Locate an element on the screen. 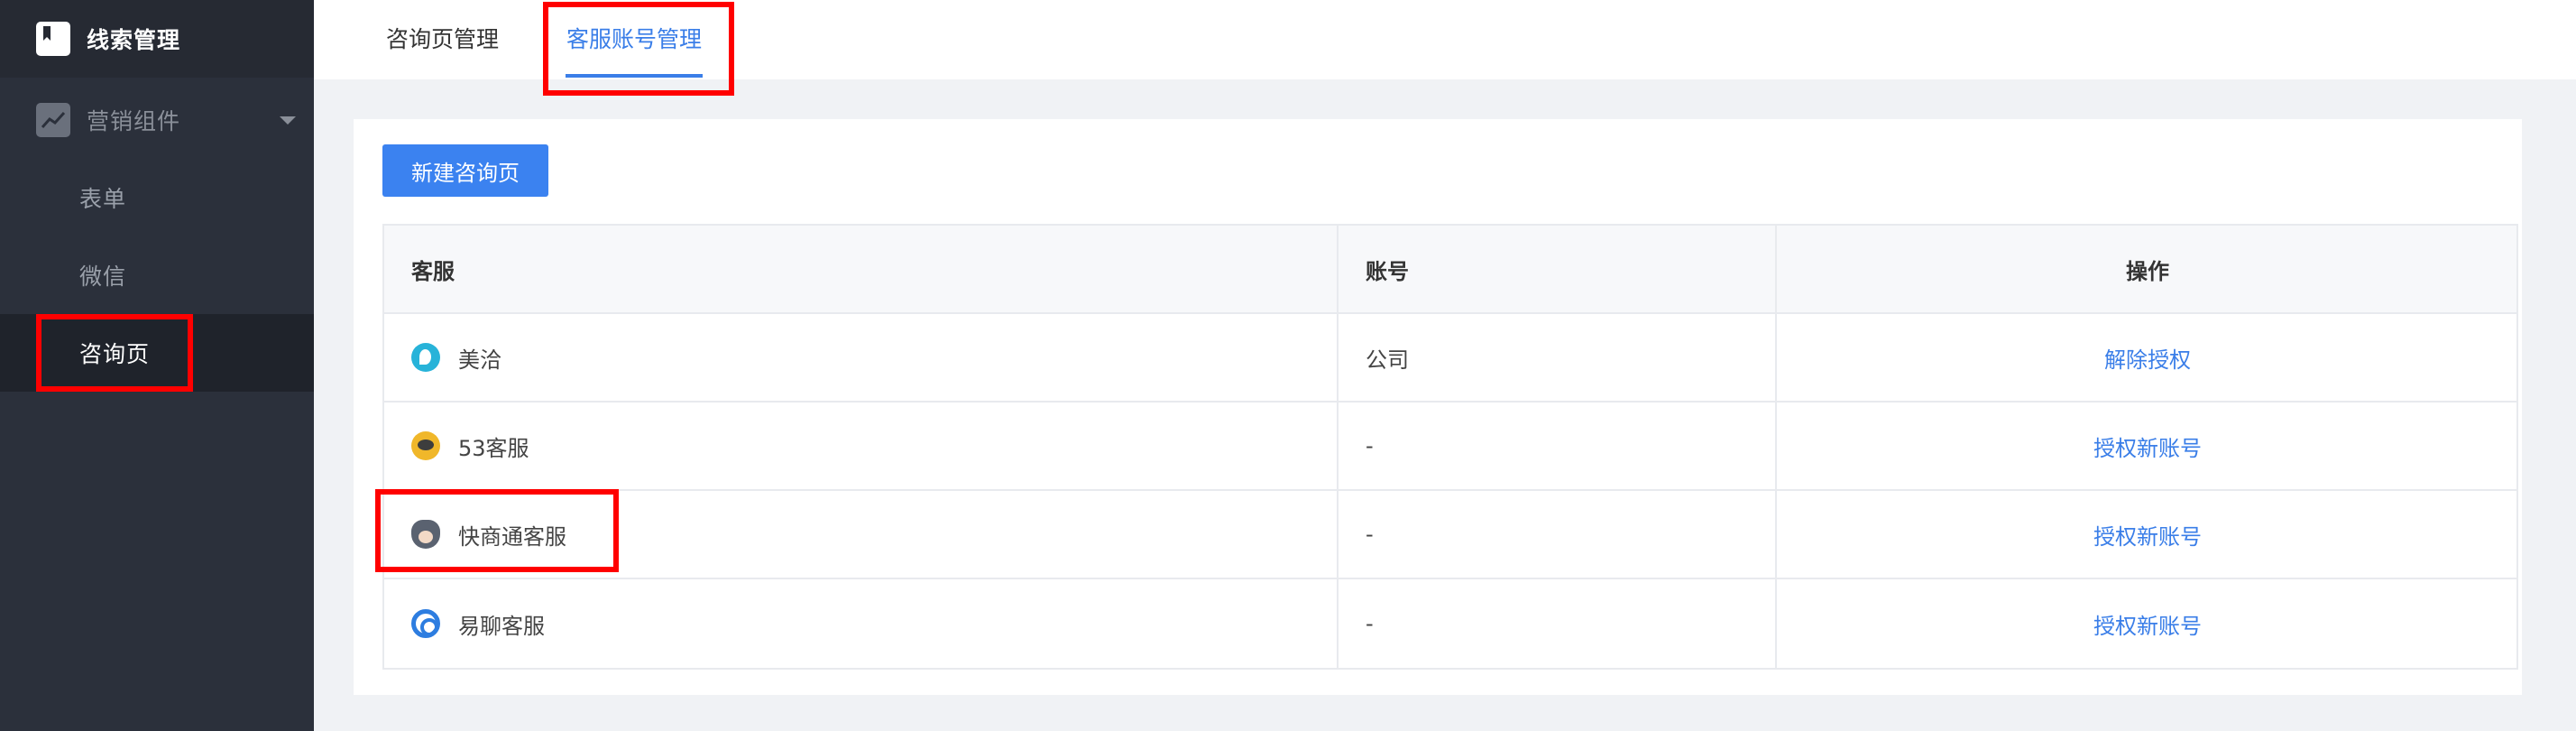 This screenshot has width=2576, height=731. tab-bar: 咨询页管理 客服账号管理 is located at coordinates (1445, 39).